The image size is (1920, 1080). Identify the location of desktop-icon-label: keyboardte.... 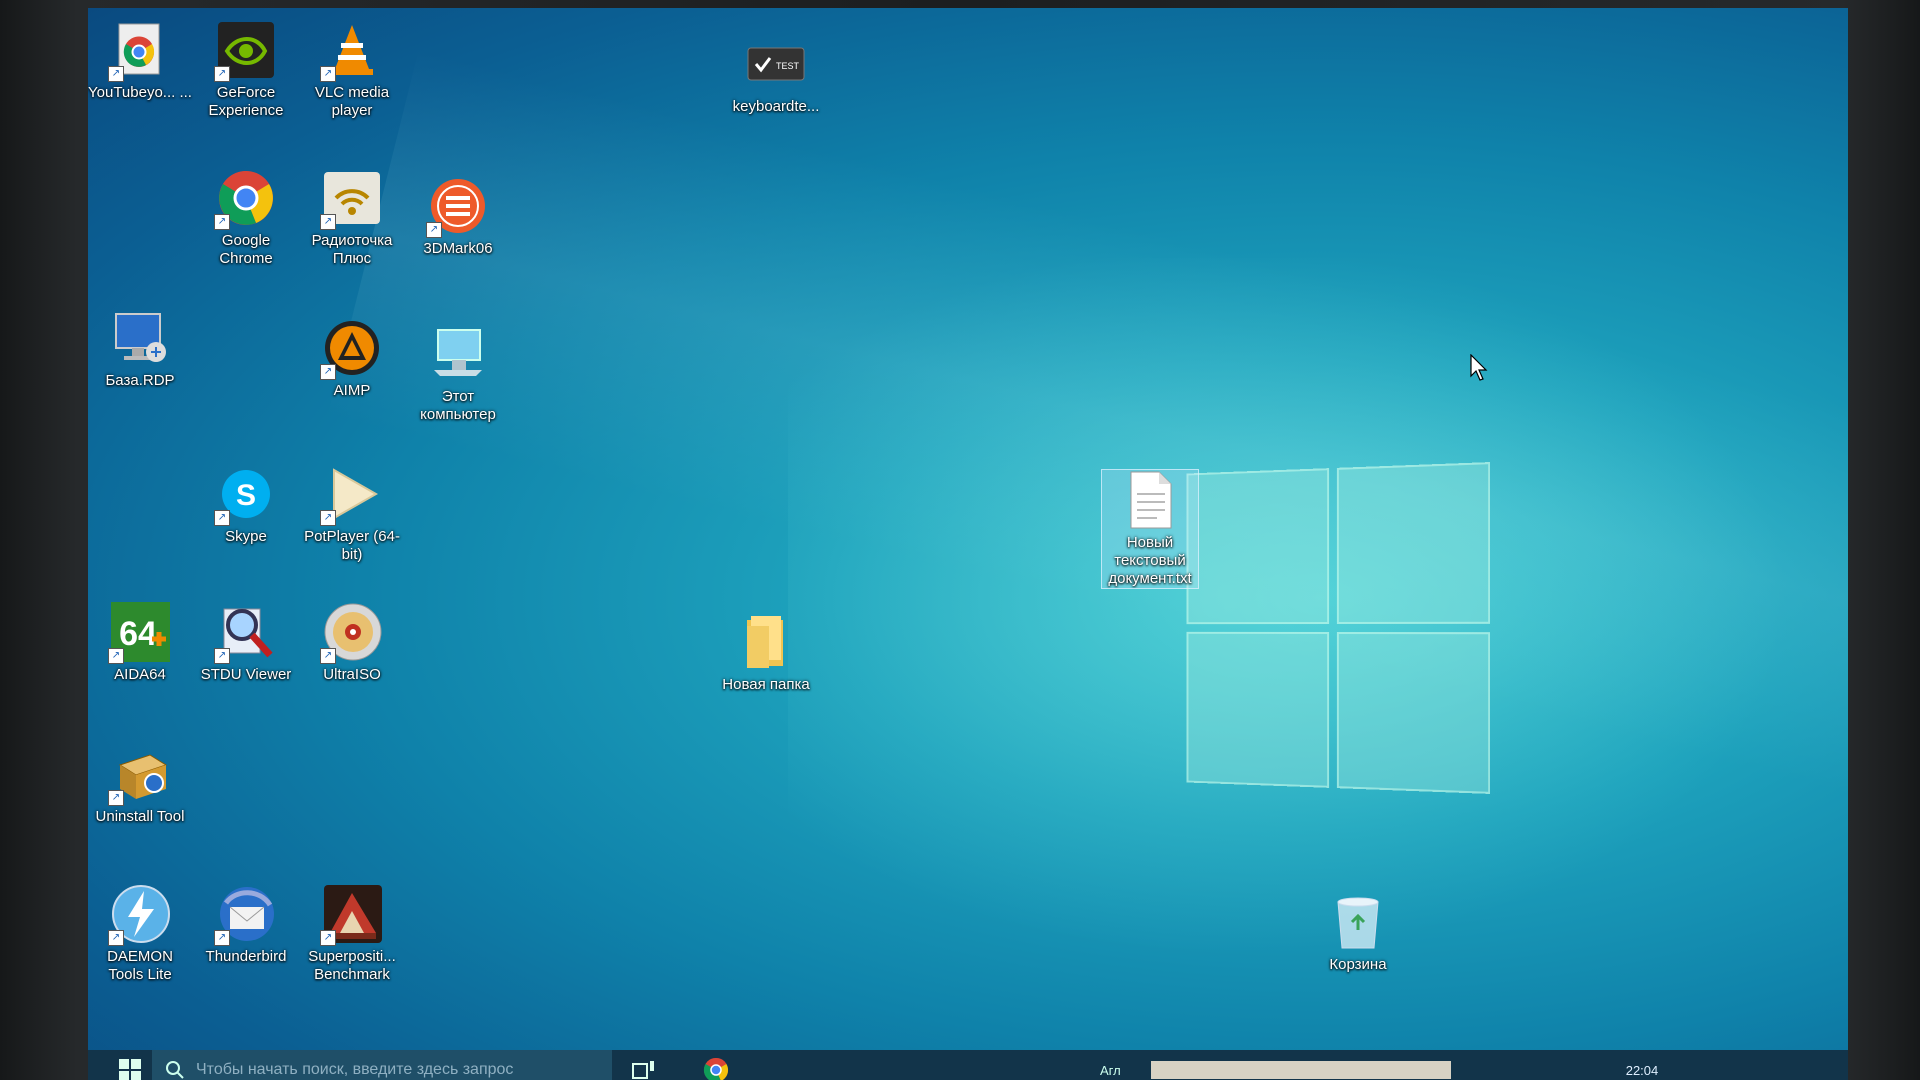
(776, 106).